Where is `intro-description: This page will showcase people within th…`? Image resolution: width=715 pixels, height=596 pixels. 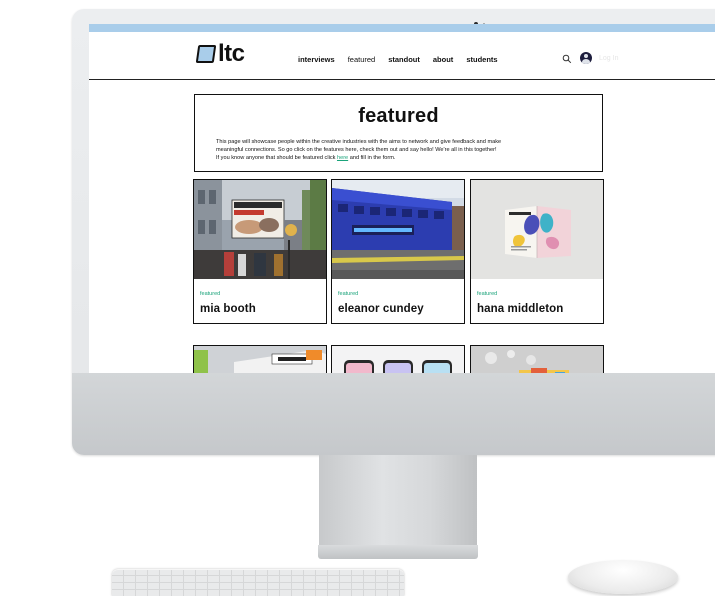 intro-description: This page will showcase people within th… is located at coordinates (402, 150).